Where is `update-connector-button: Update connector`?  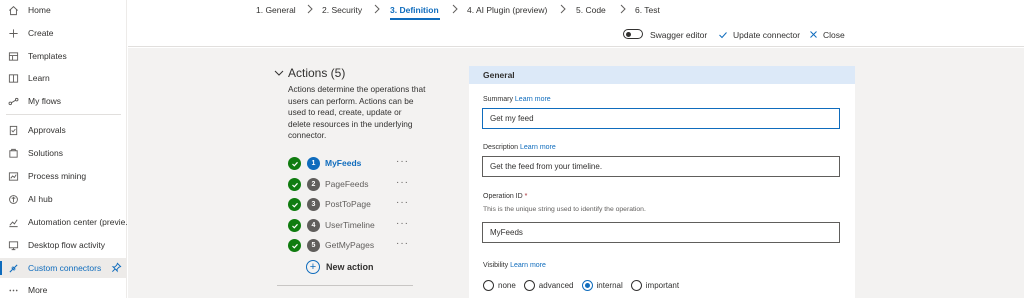 update-connector-button: Update connector is located at coordinates (766, 35).